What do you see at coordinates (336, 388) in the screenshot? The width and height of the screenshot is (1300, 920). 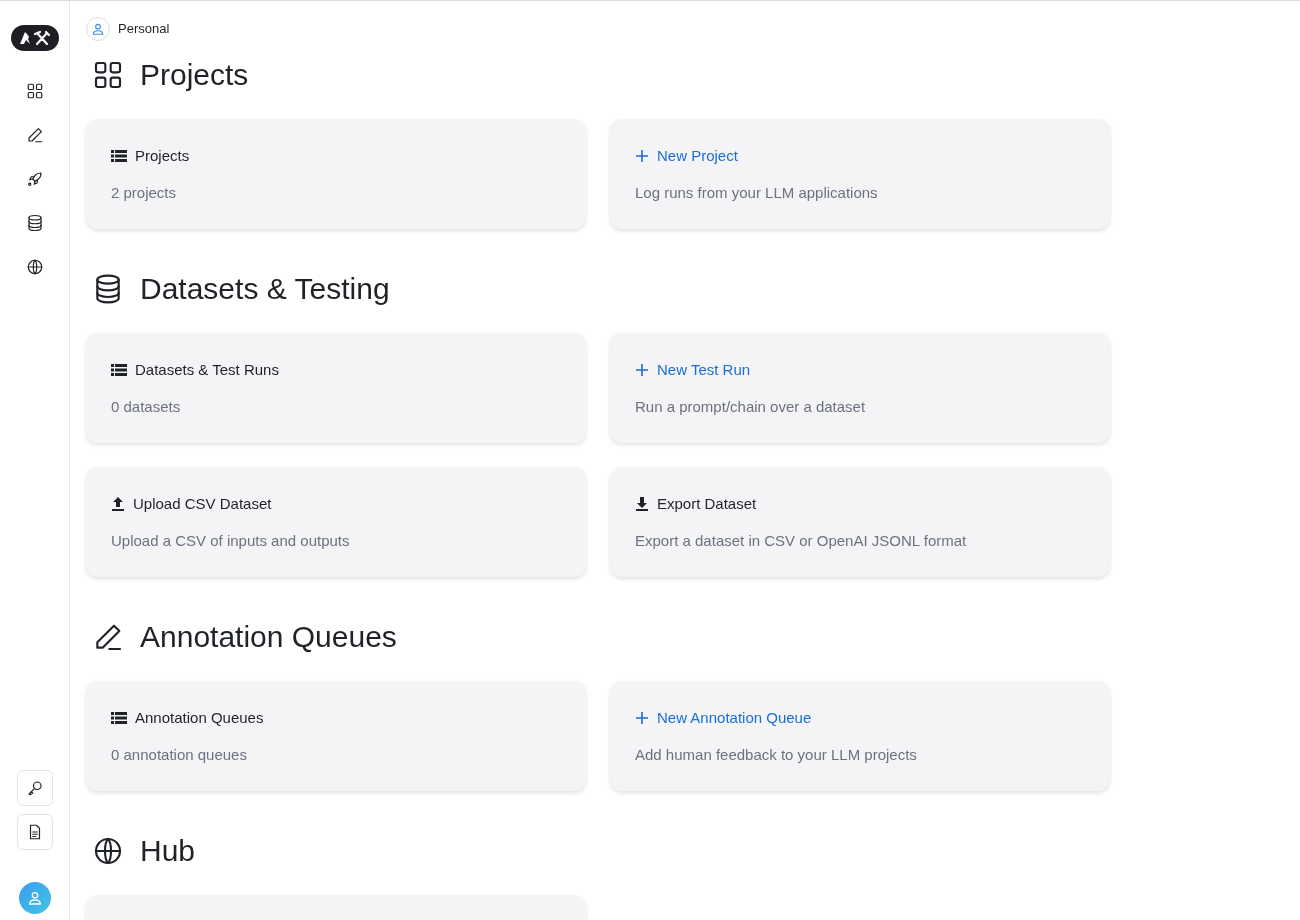 I see `card: Datasets & Test Runs 0 datasets` at bounding box center [336, 388].